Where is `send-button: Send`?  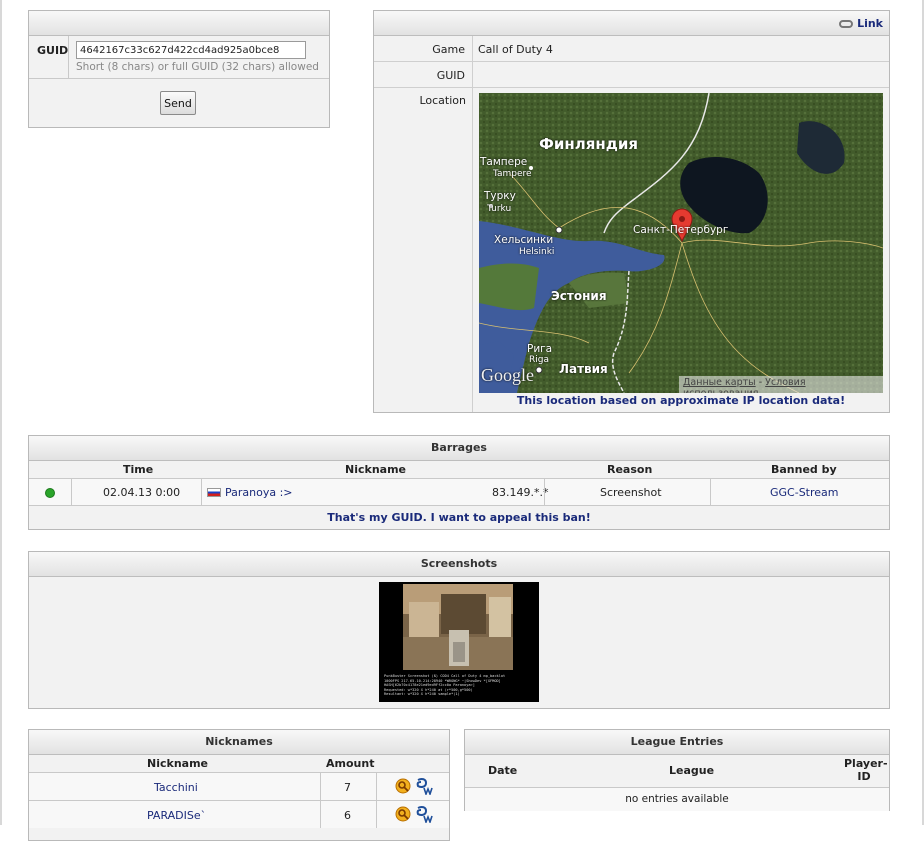
send-button: Send is located at coordinates (178, 103).